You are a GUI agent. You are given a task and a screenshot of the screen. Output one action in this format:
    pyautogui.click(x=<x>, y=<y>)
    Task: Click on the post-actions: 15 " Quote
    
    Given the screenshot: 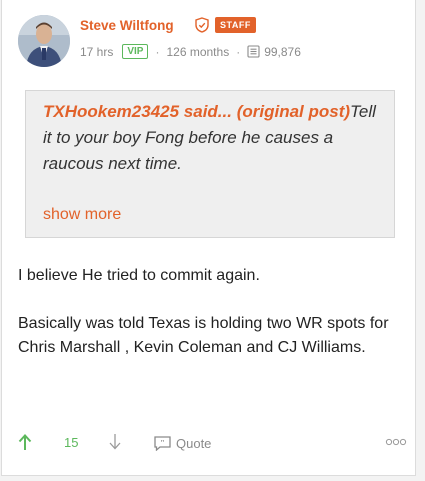 What is the action you would take?
    pyautogui.click(x=214, y=443)
    